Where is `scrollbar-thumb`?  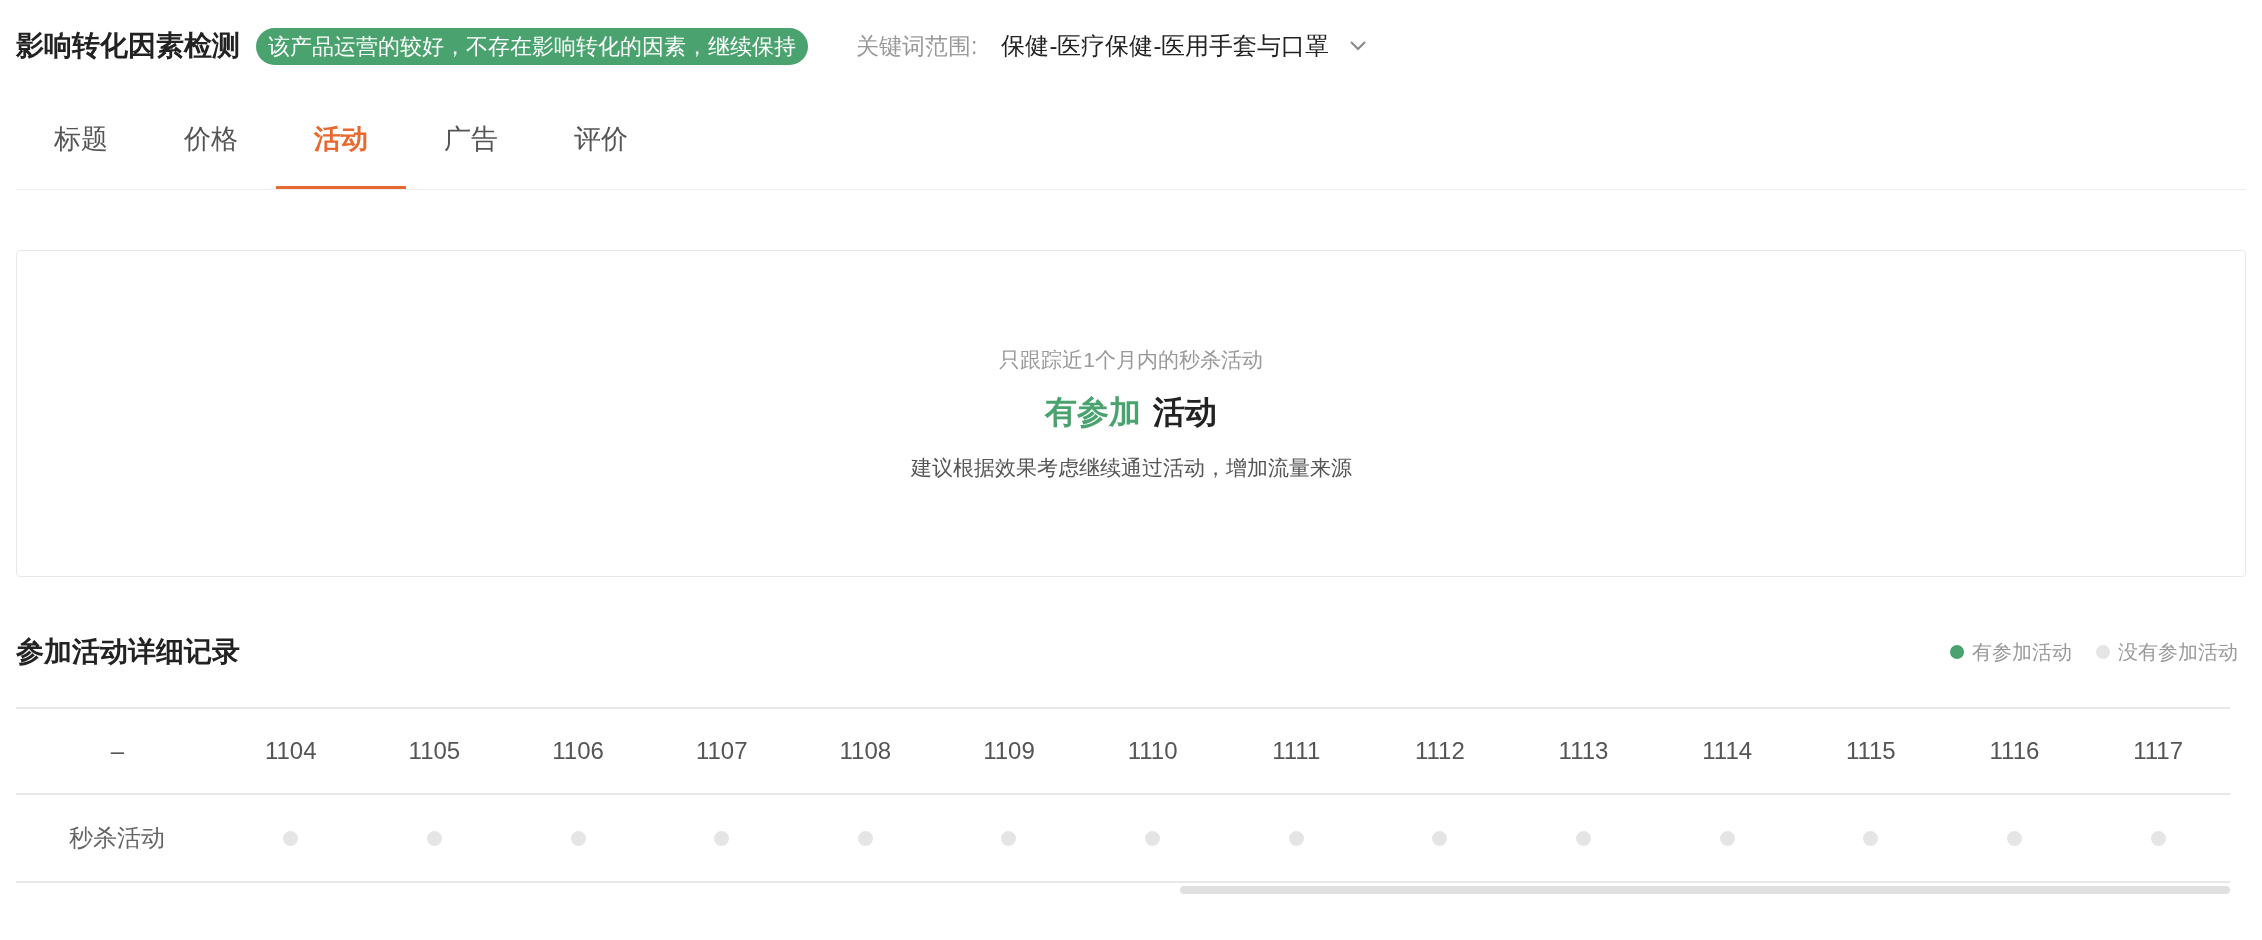
scrollbar-thumb is located at coordinates (1705, 890).